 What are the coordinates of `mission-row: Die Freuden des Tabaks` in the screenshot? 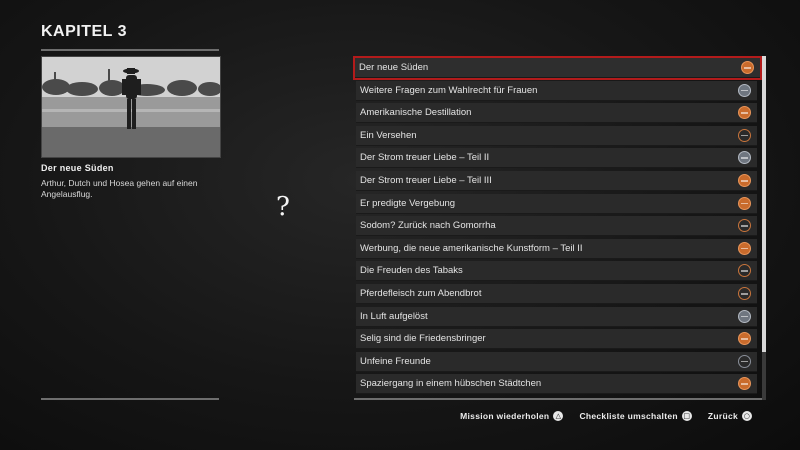 It's located at (556, 271).